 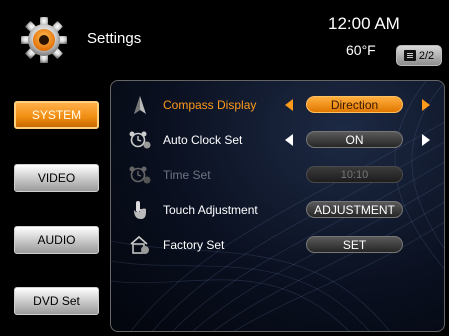 What do you see at coordinates (361, 50) in the screenshot?
I see `temperature-readout: 60°F` at bounding box center [361, 50].